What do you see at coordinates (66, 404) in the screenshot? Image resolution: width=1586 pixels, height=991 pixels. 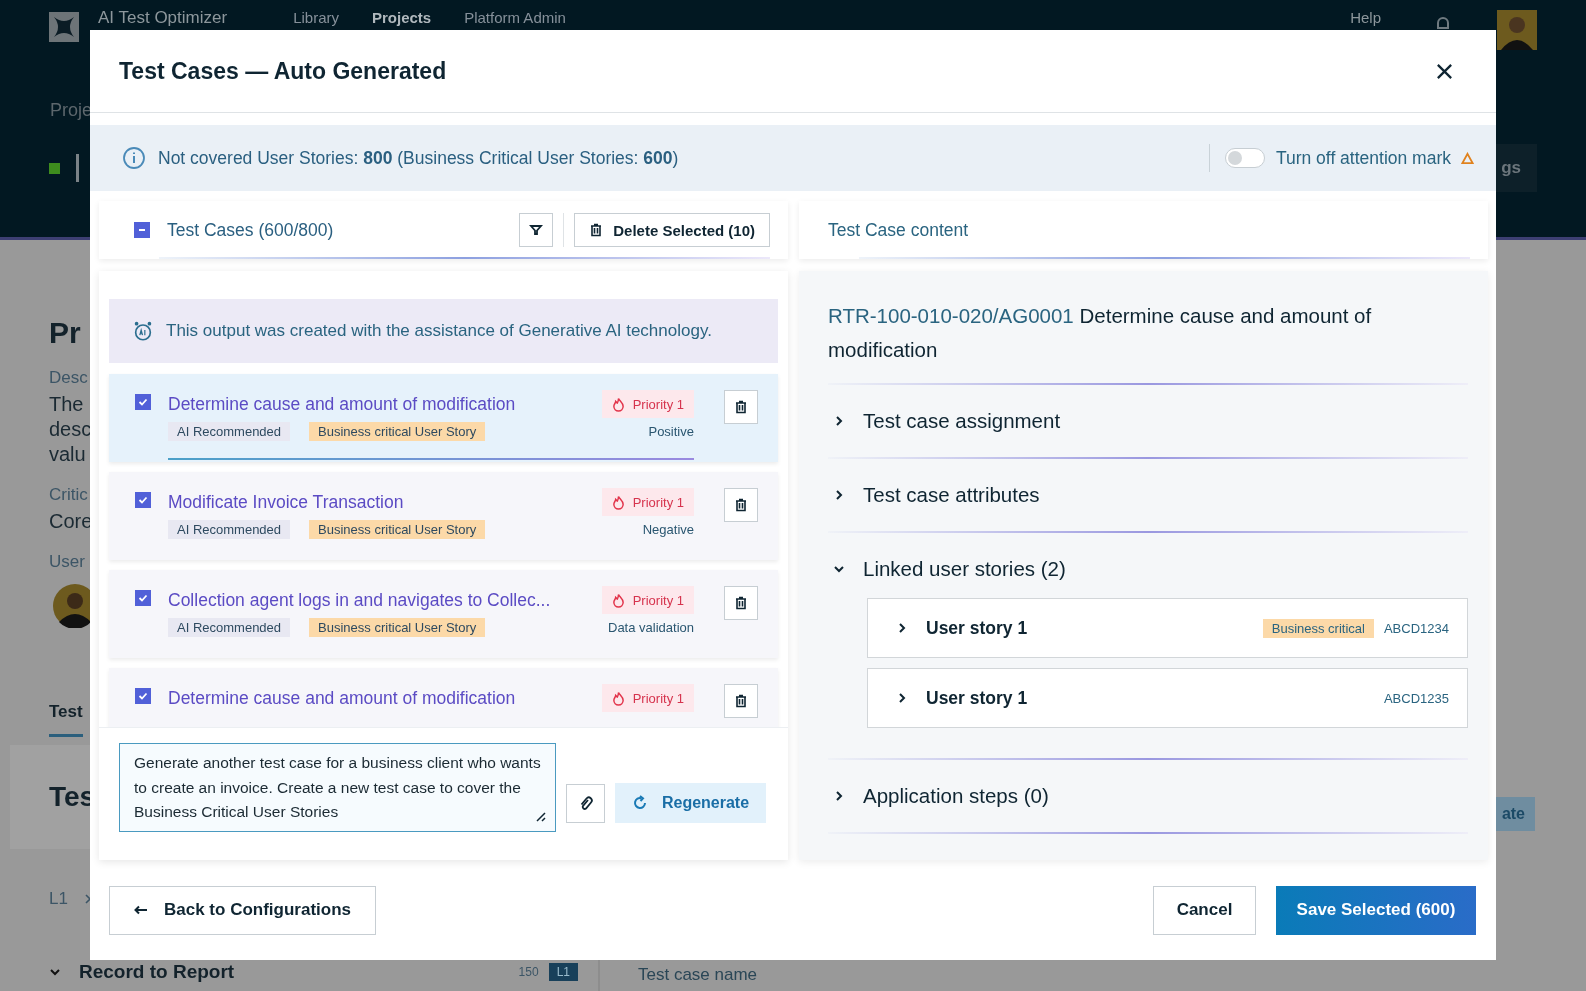 I see `field-value: The` at bounding box center [66, 404].